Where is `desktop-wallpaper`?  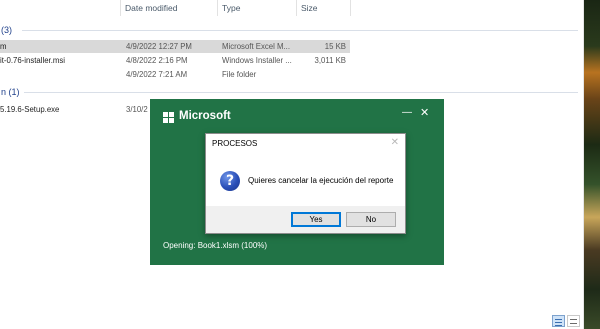 desktop-wallpaper is located at coordinates (592, 164).